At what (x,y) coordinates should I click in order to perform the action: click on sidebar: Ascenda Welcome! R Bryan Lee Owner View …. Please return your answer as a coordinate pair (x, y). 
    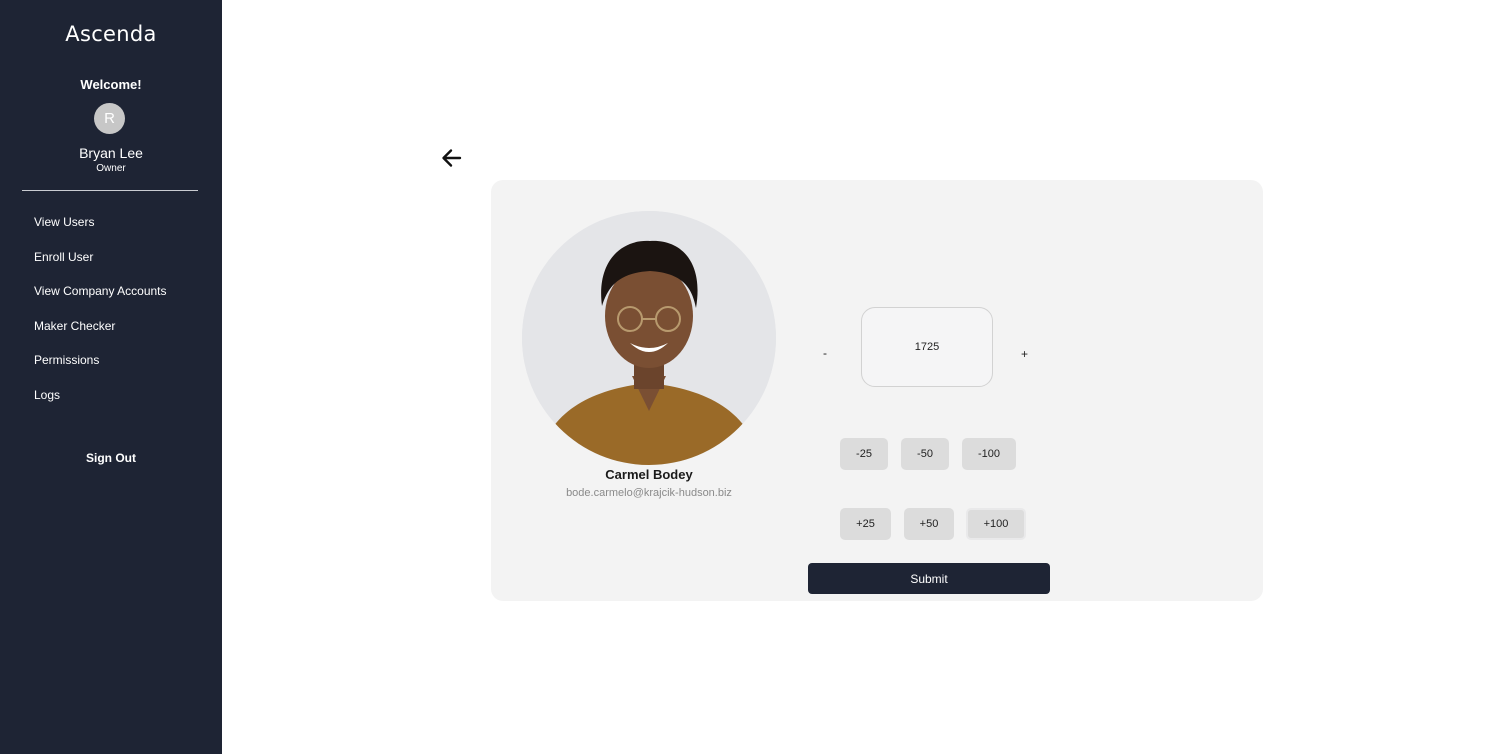
    Looking at the image, I should click on (111, 377).